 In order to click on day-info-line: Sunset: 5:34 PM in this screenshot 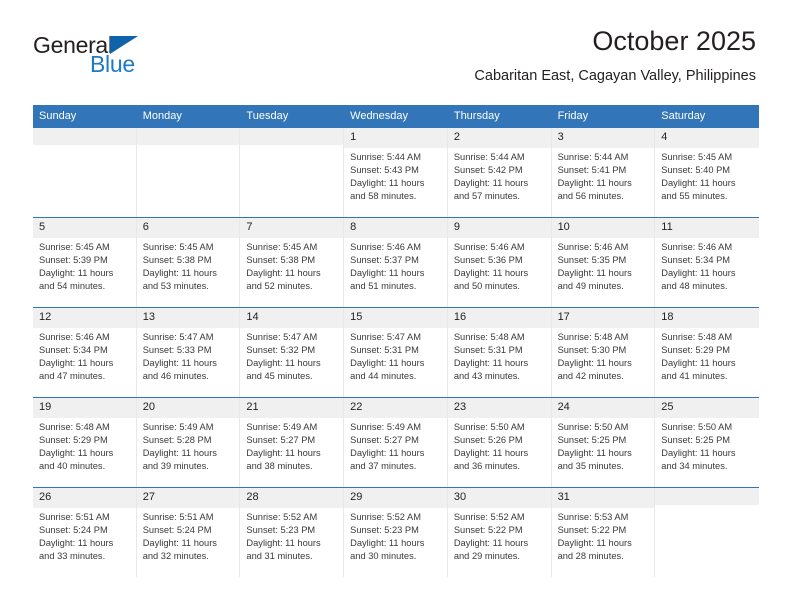, I will do `click(73, 349)`.